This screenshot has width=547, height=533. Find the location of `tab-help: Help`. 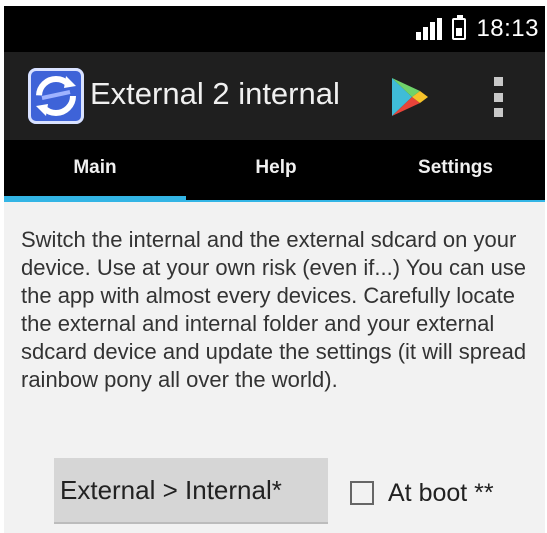

tab-help: Help is located at coordinates (276, 171).